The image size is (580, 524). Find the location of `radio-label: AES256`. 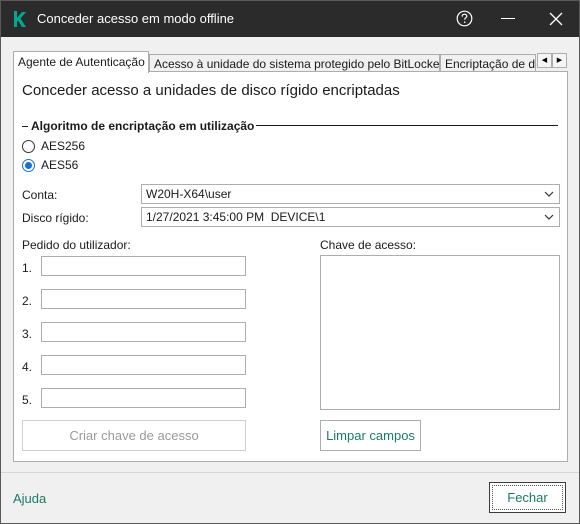

radio-label: AES256 is located at coordinates (63, 146).